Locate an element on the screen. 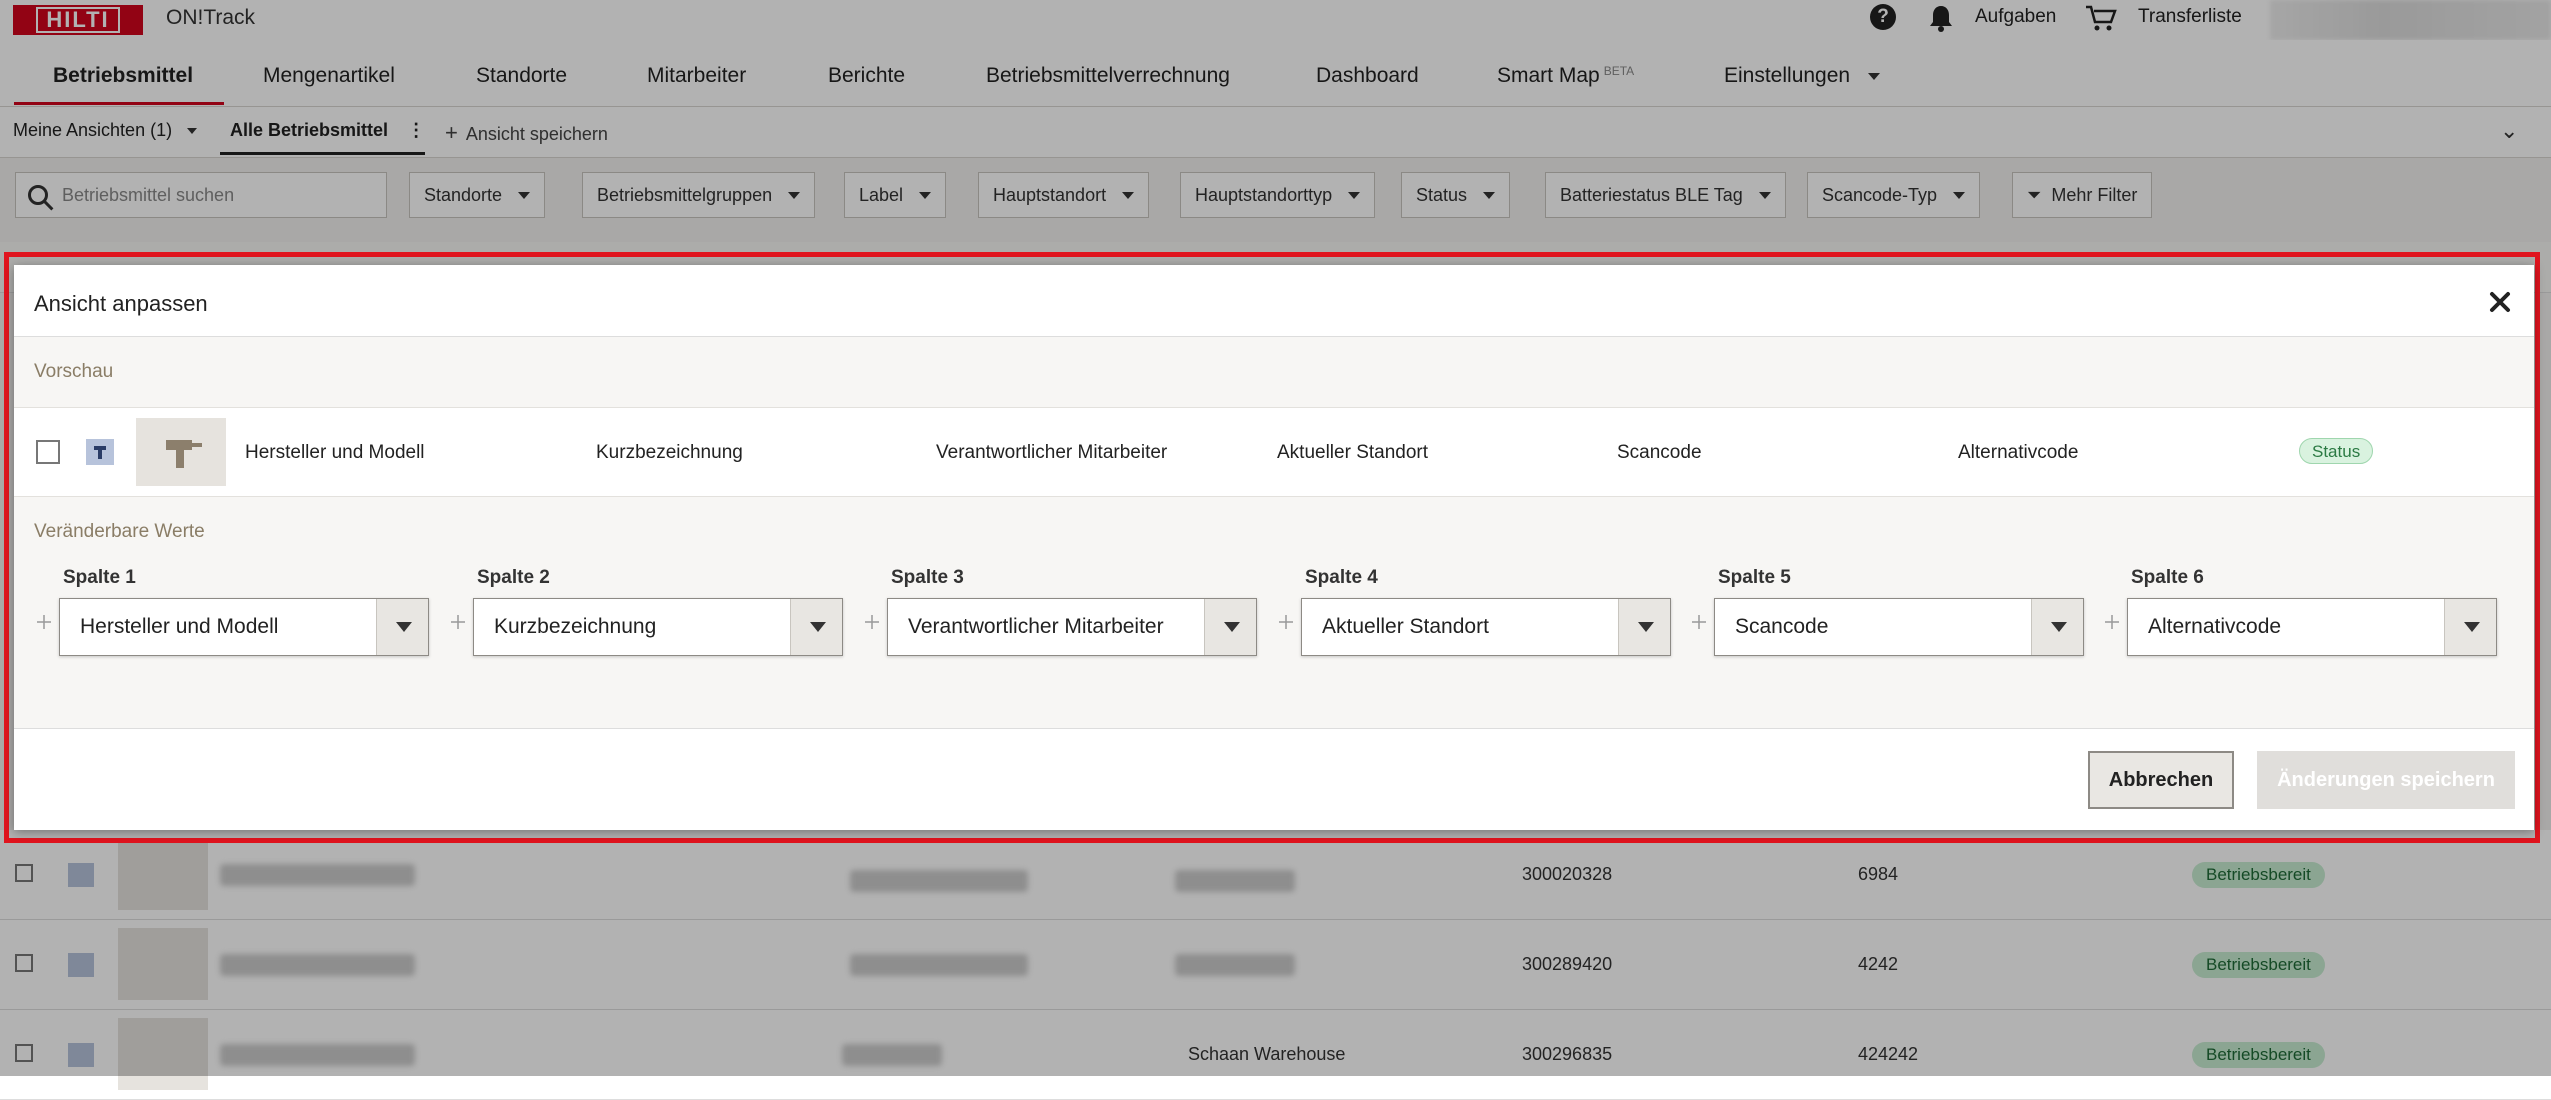 The height and width of the screenshot is (1100, 2551). column-2-label: Spalte 2 is located at coordinates (513, 577).